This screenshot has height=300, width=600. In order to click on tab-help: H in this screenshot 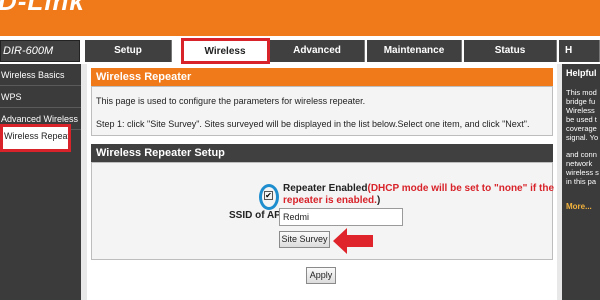, I will do `click(579, 51)`.